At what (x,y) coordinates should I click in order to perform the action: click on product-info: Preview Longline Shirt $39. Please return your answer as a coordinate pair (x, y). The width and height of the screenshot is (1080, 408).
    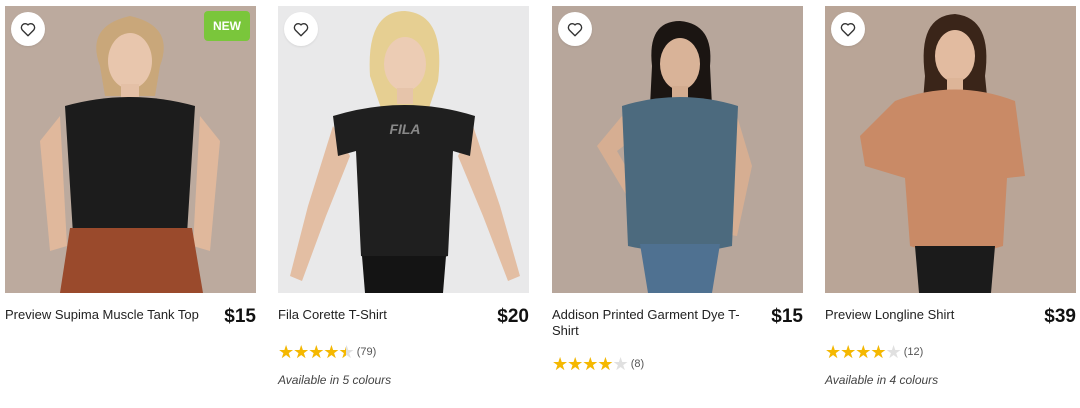
    Looking at the image, I should click on (950, 317).